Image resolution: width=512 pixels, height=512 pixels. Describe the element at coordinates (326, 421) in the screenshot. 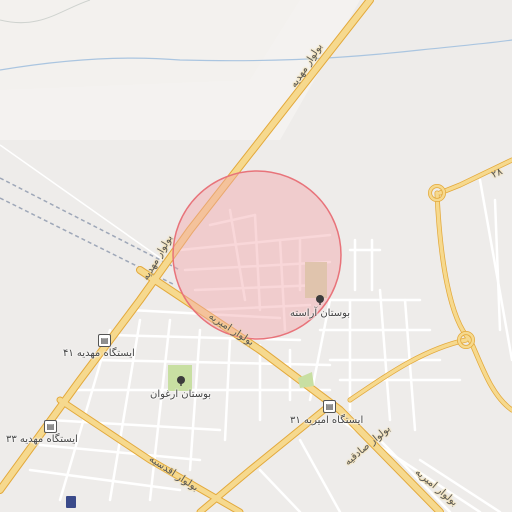

I see `label-station-amirieh-31: ایستگاه امیریه ۳۱` at that location.